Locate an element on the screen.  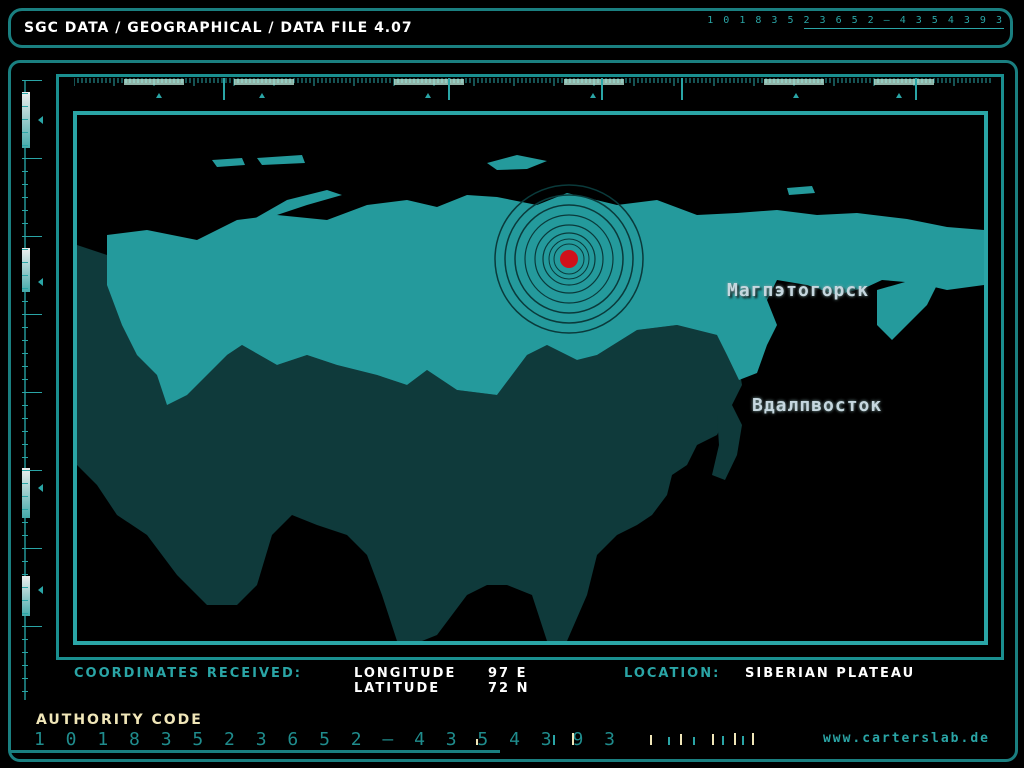
page-title: SGC DATA / GEOGRAPHICAL / DATA FILE 4.07 is located at coordinates (218, 28).